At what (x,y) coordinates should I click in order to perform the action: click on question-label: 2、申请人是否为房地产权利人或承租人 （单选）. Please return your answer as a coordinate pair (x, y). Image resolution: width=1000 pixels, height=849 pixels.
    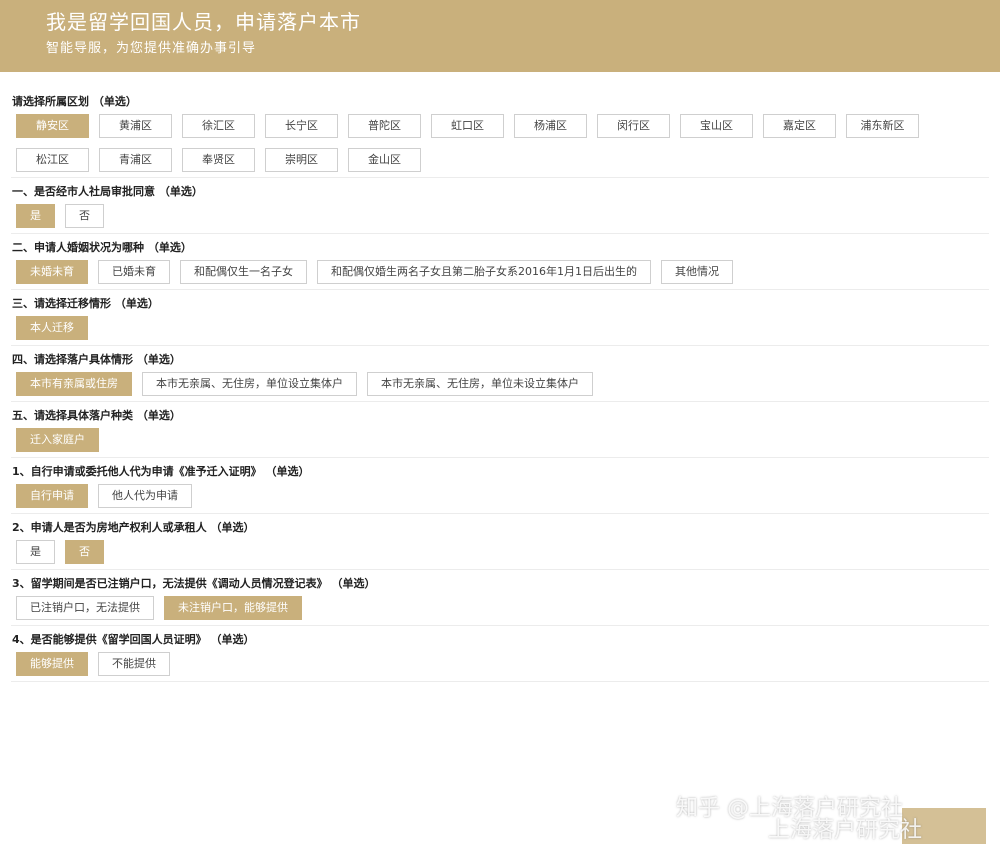
    Looking at the image, I should click on (133, 527).